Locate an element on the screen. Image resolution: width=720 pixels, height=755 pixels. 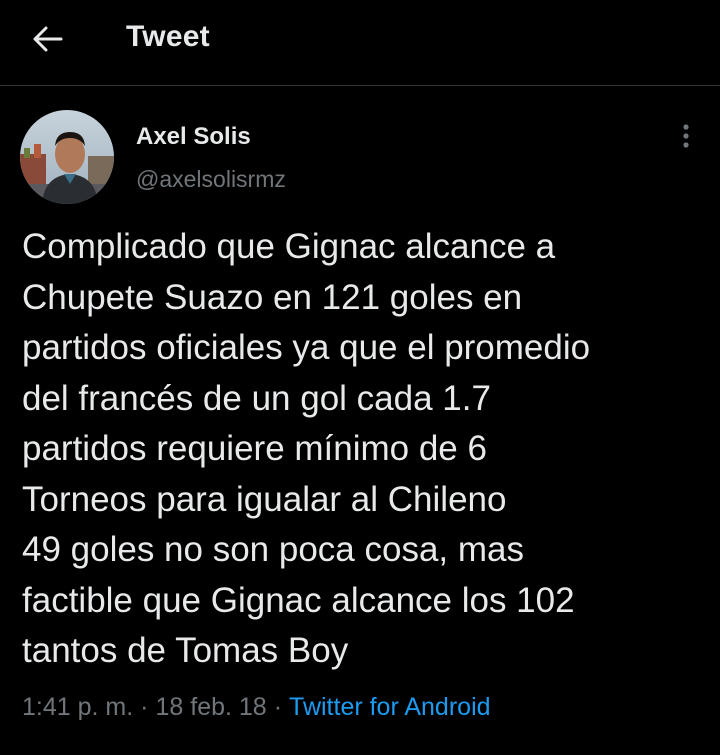
tweet-date: 18 feb. 18 is located at coordinates (211, 707).